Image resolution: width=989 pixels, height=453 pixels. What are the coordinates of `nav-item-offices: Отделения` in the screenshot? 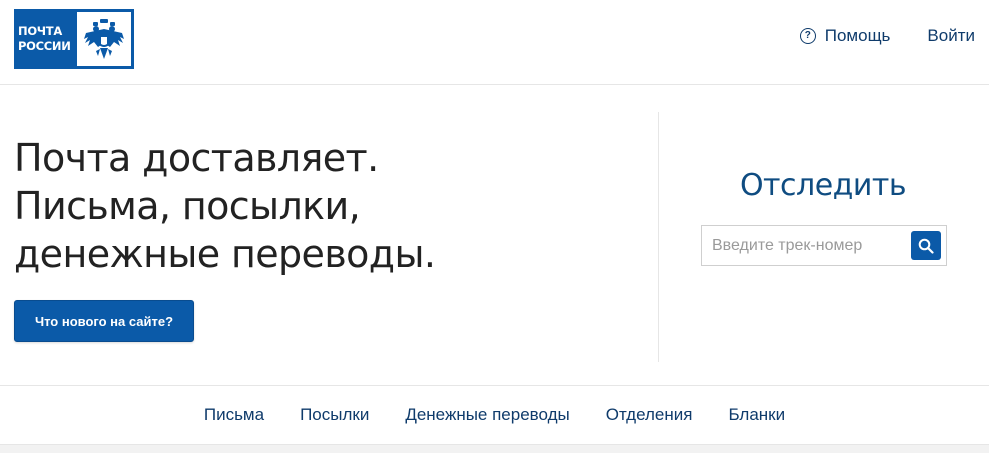 It's located at (649, 415).